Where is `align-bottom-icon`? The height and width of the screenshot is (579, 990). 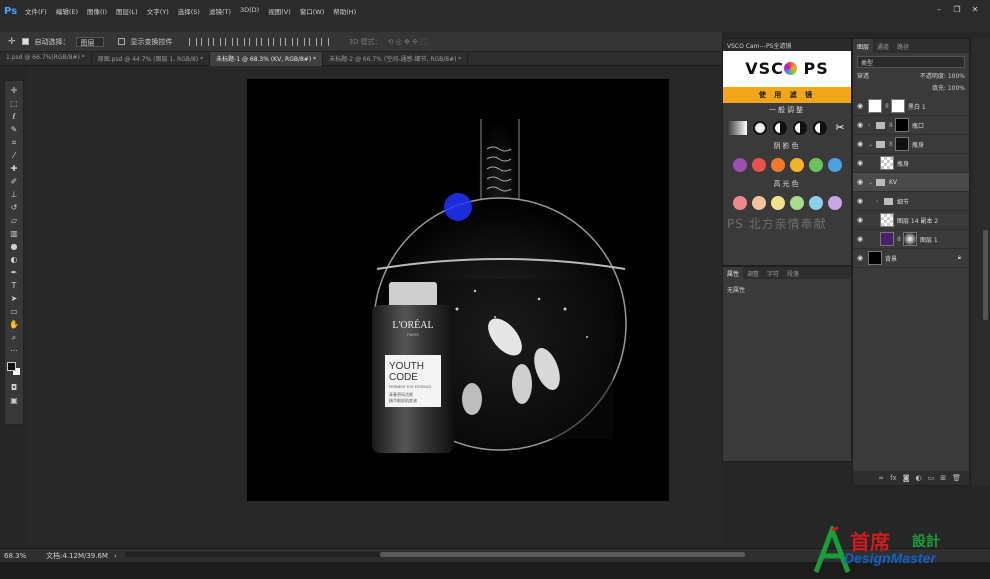 align-bottom-icon is located at coordinates (216, 41).